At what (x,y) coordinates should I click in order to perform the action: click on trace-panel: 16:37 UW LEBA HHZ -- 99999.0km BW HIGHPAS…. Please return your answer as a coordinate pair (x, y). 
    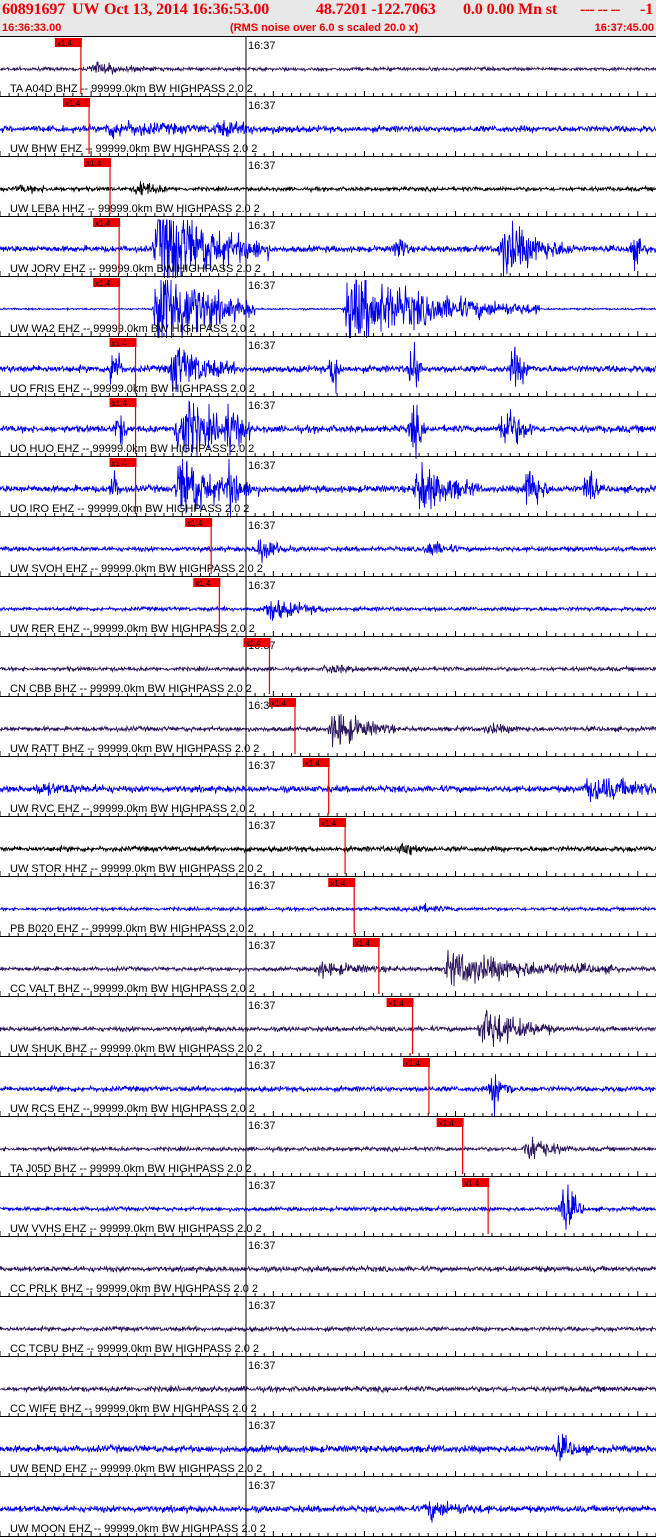
    Looking at the image, I should click on (328, 186).